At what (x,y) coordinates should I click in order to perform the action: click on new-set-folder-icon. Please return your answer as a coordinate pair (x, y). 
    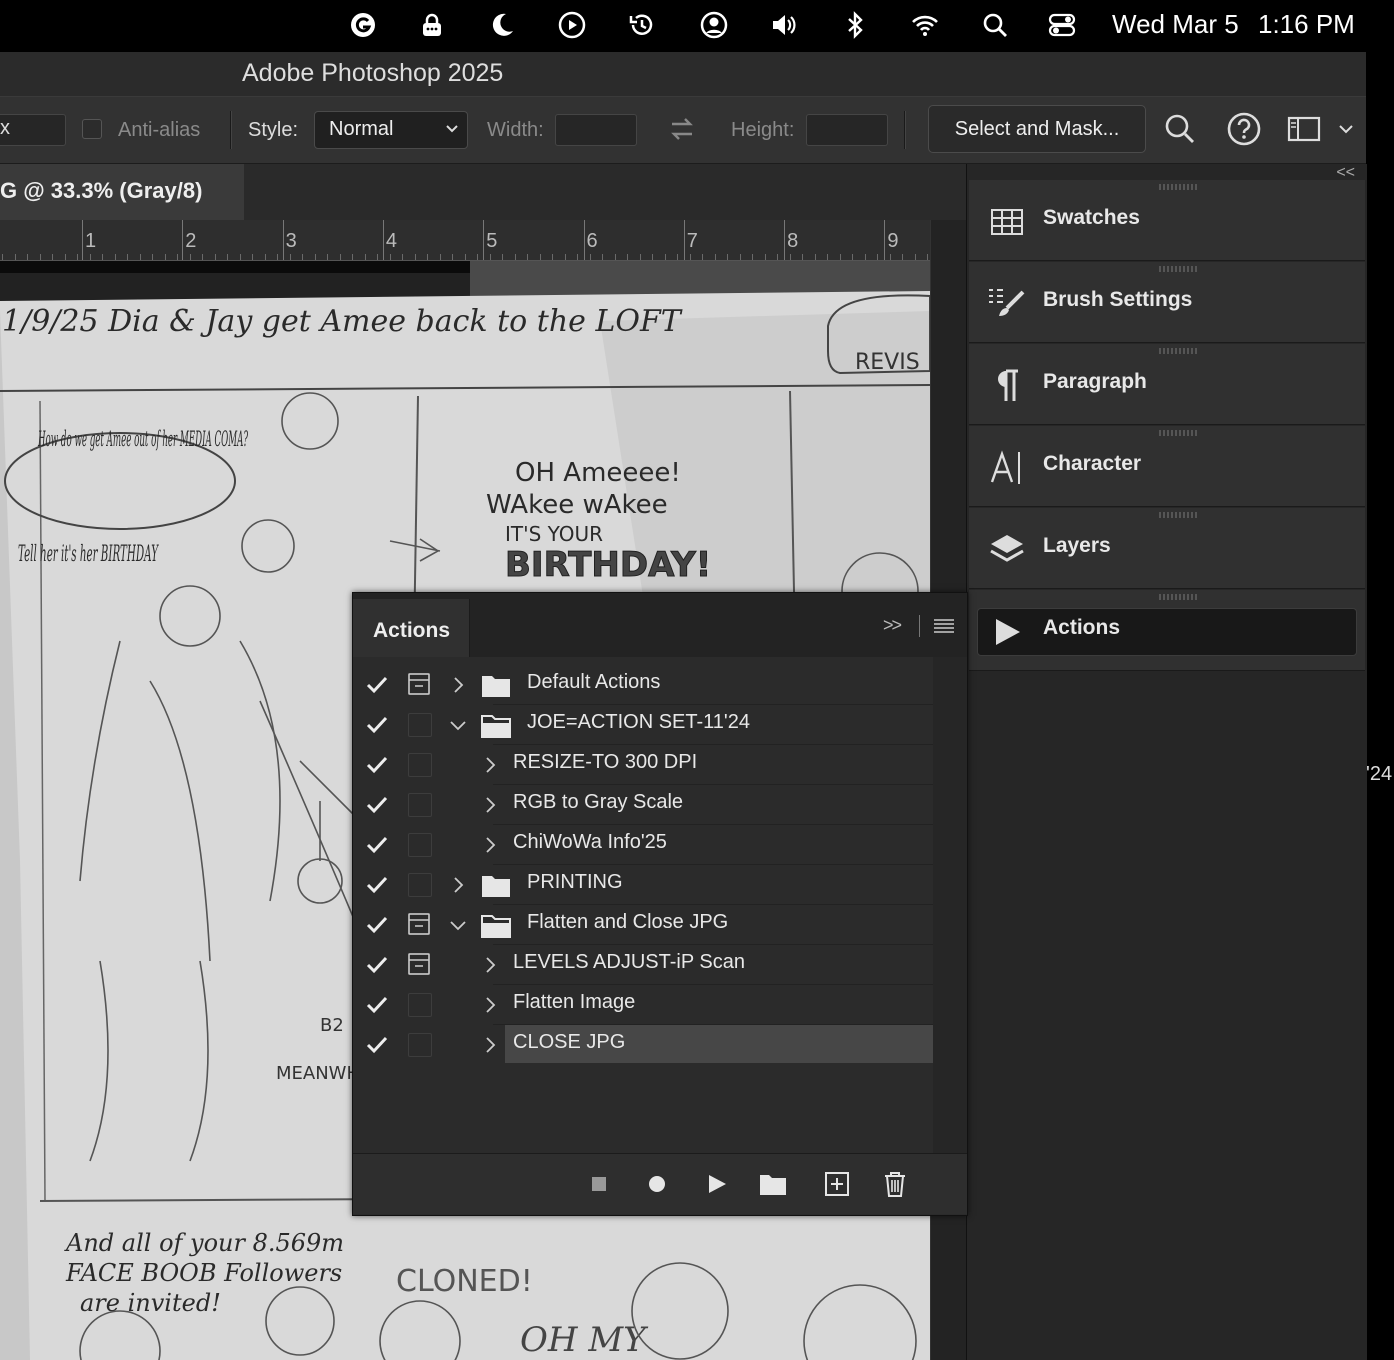
    Looking at the image, I should click on (773, 1184).